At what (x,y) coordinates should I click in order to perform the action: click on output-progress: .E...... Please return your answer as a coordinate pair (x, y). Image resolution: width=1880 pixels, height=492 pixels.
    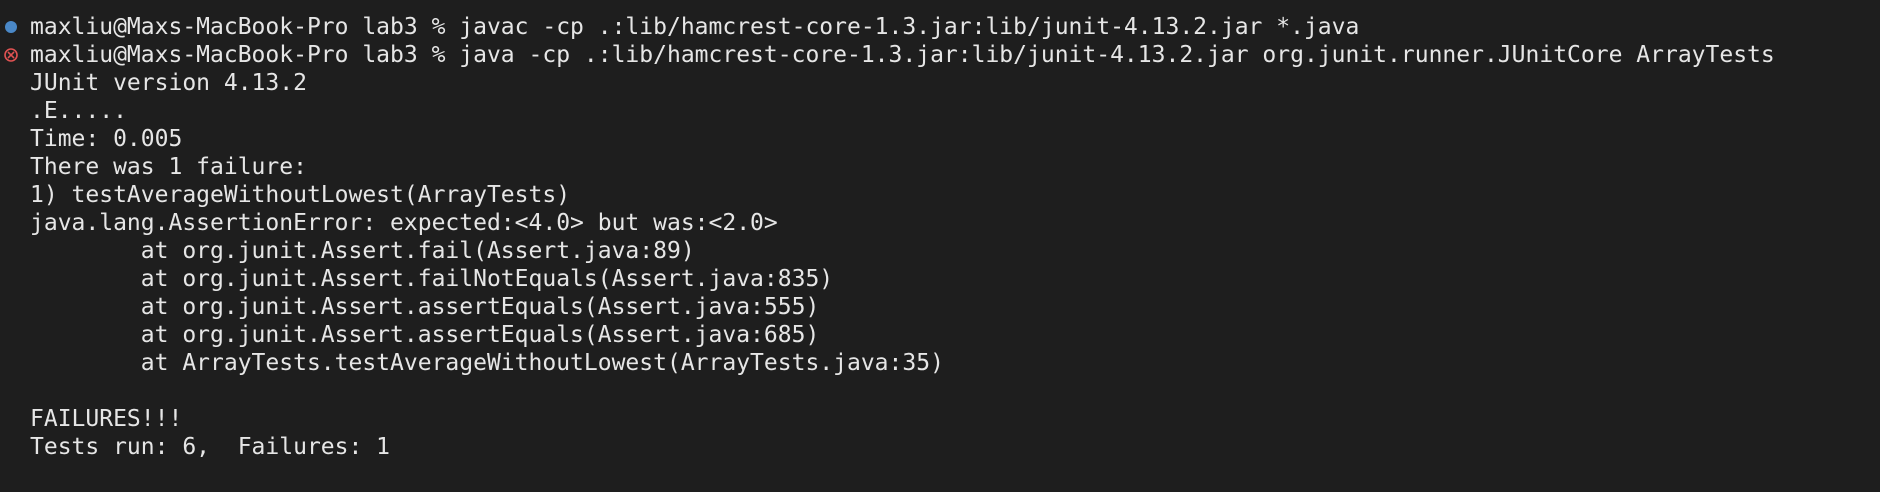
    Looking at the image, I should click on (78, 111).